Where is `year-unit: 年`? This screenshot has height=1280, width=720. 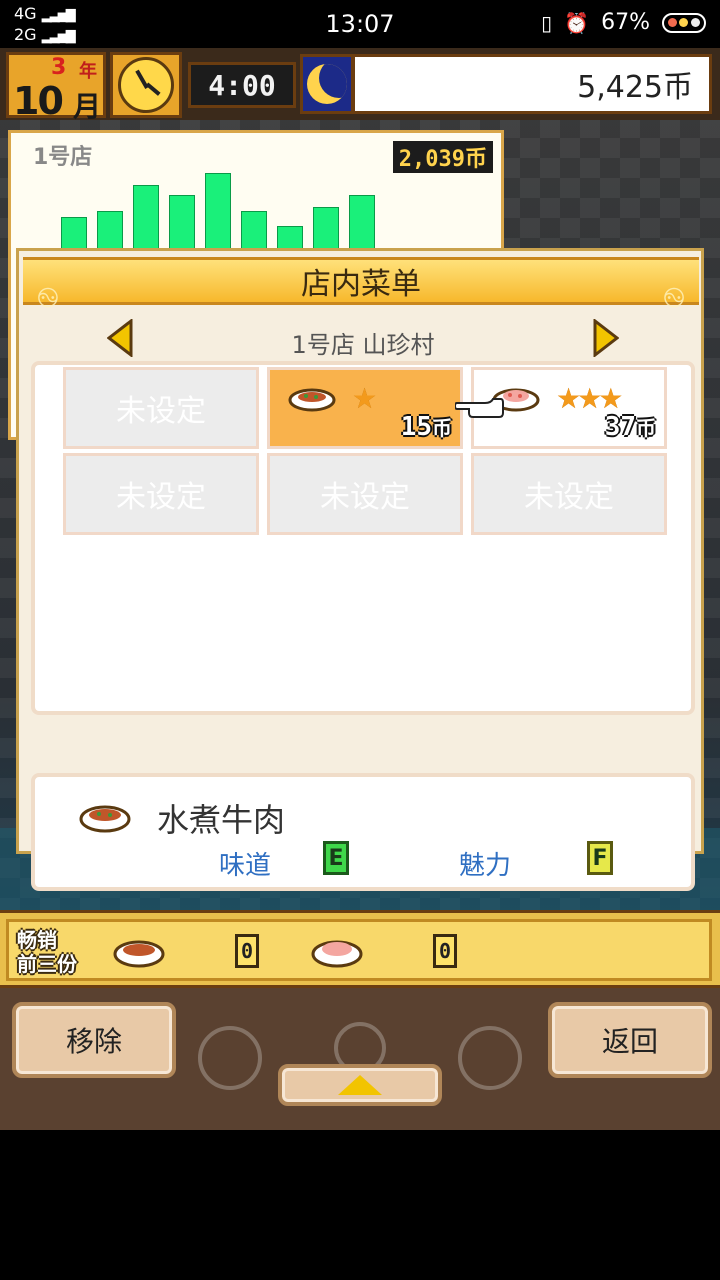
year-unit: 年 is located at coordinates (88, 71).